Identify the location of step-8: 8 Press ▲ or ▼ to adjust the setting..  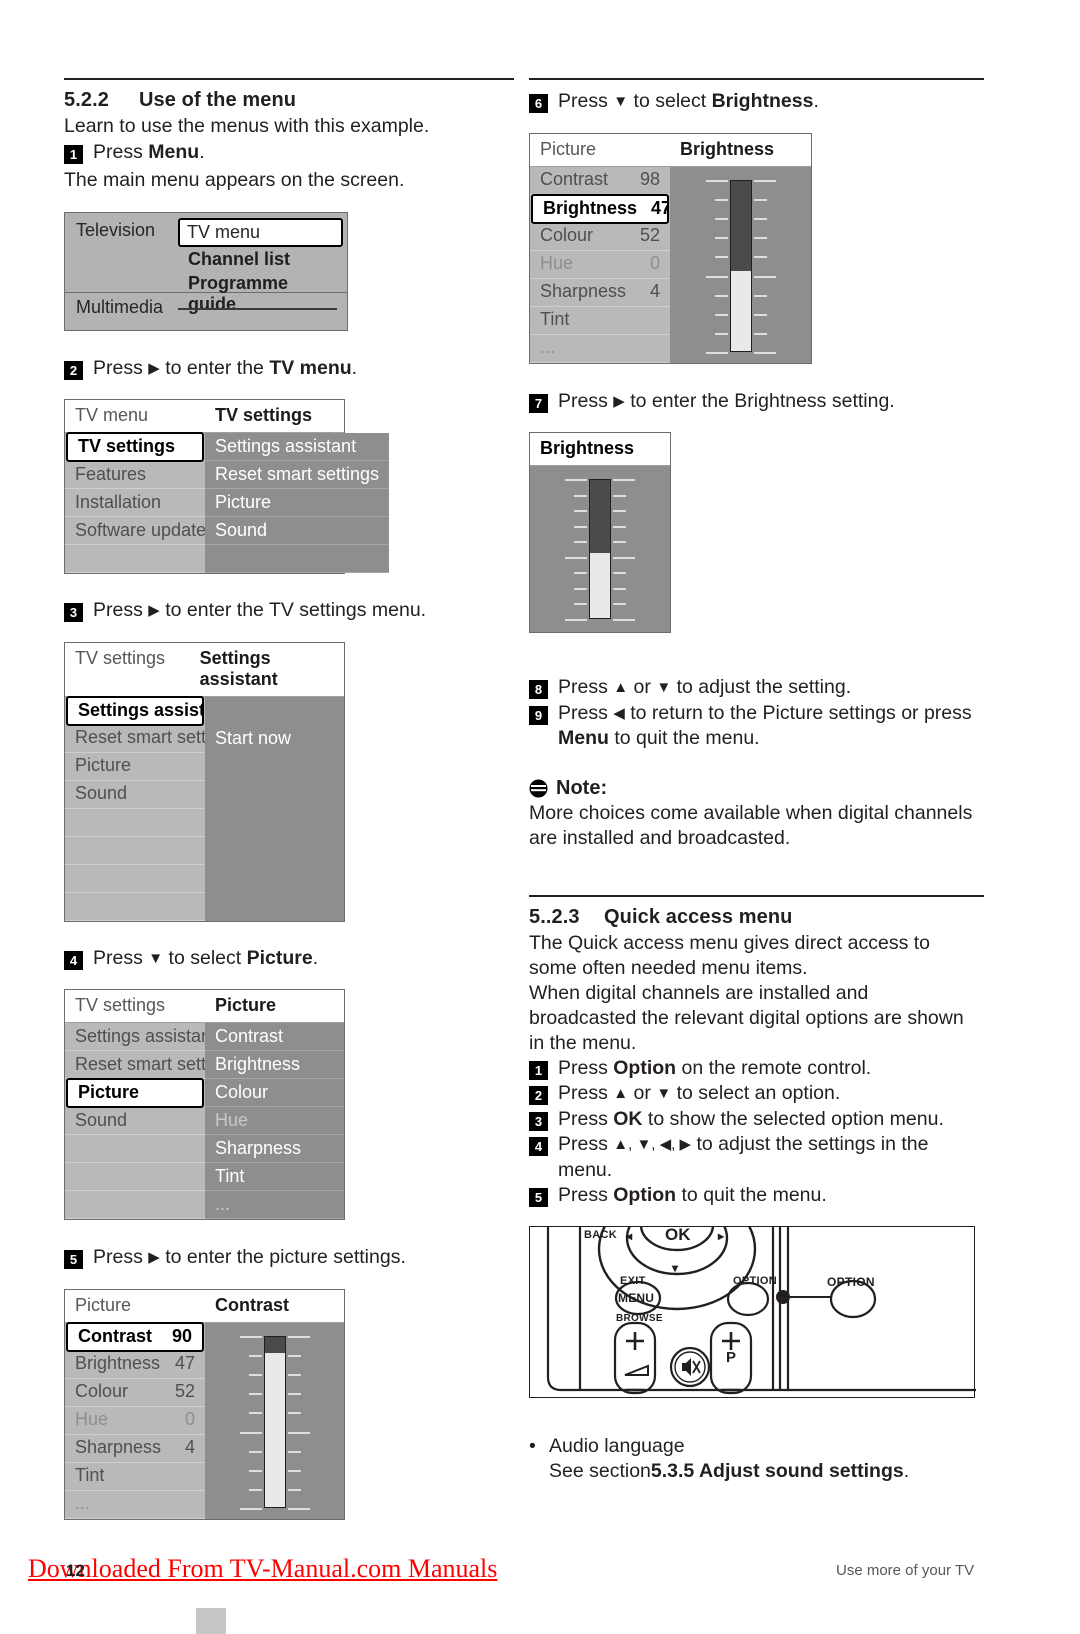
(754, 688).